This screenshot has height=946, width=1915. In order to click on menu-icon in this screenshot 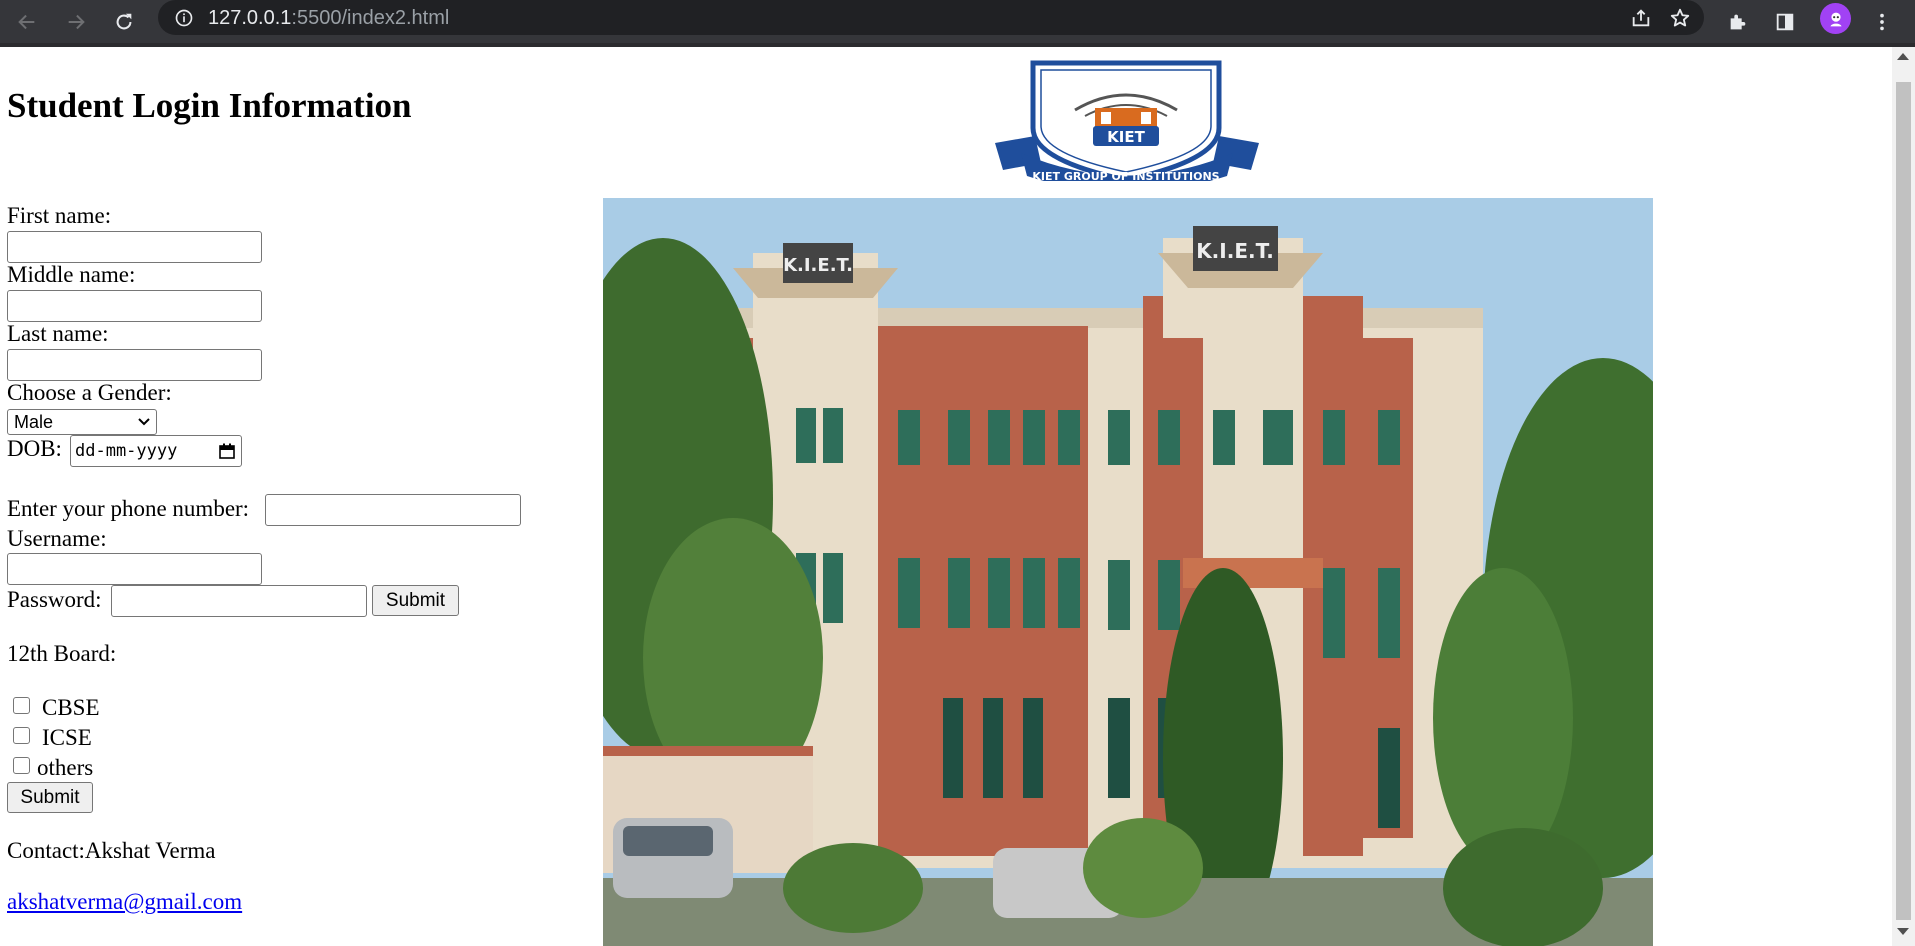, I will do `click(1882, 22)`.